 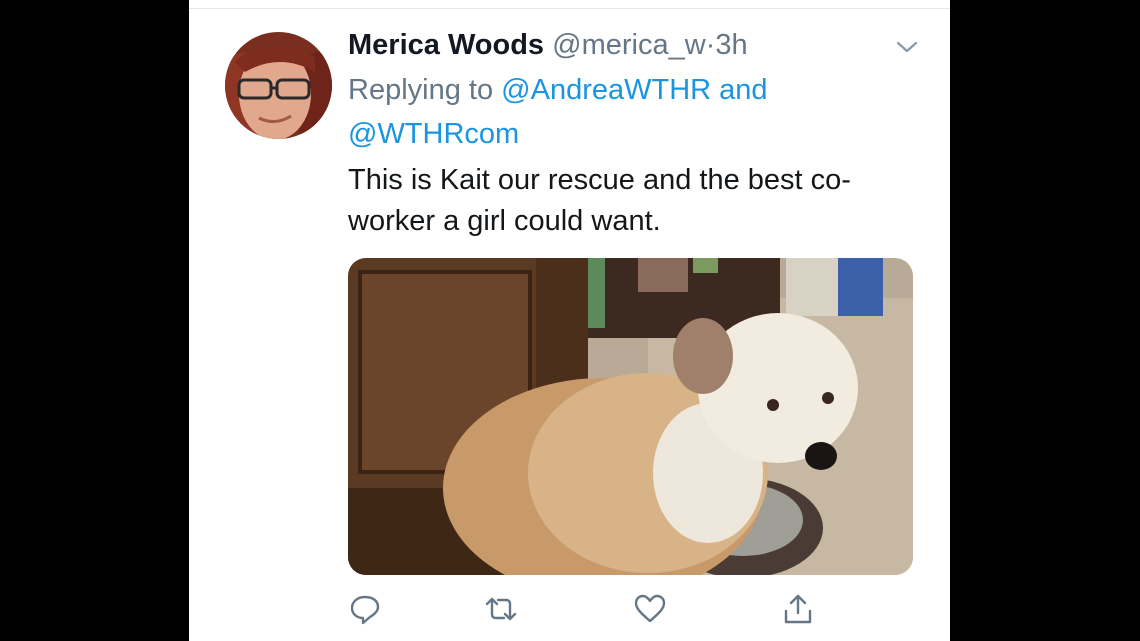 I want to click on reply-icon, so click(x=365, y=609).